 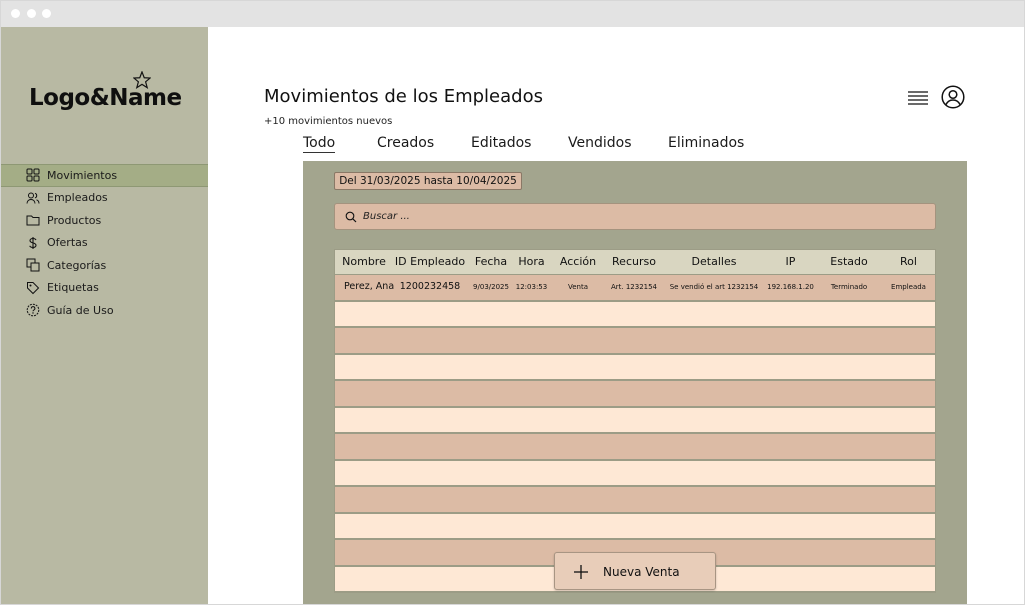 I want to click on grid-icon, so click(x=33, y=175).